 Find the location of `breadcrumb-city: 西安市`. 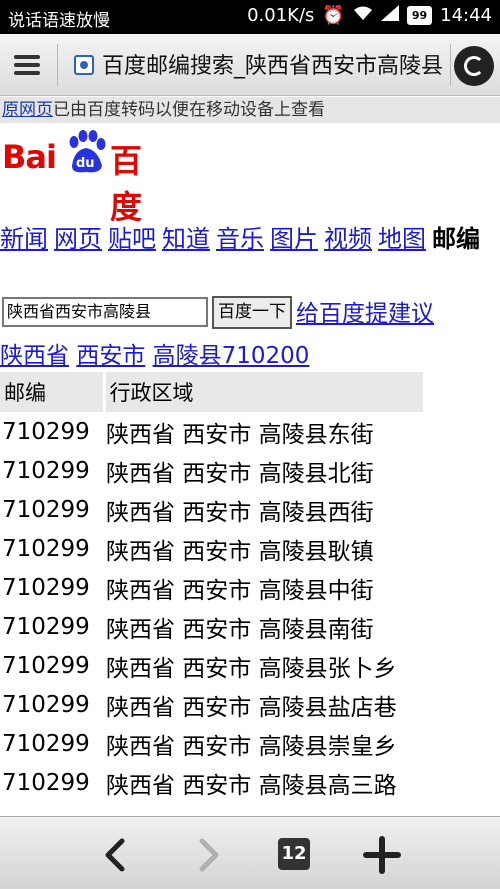

breadcrumb-city: 西安市 is located at coordinates (110, 356).